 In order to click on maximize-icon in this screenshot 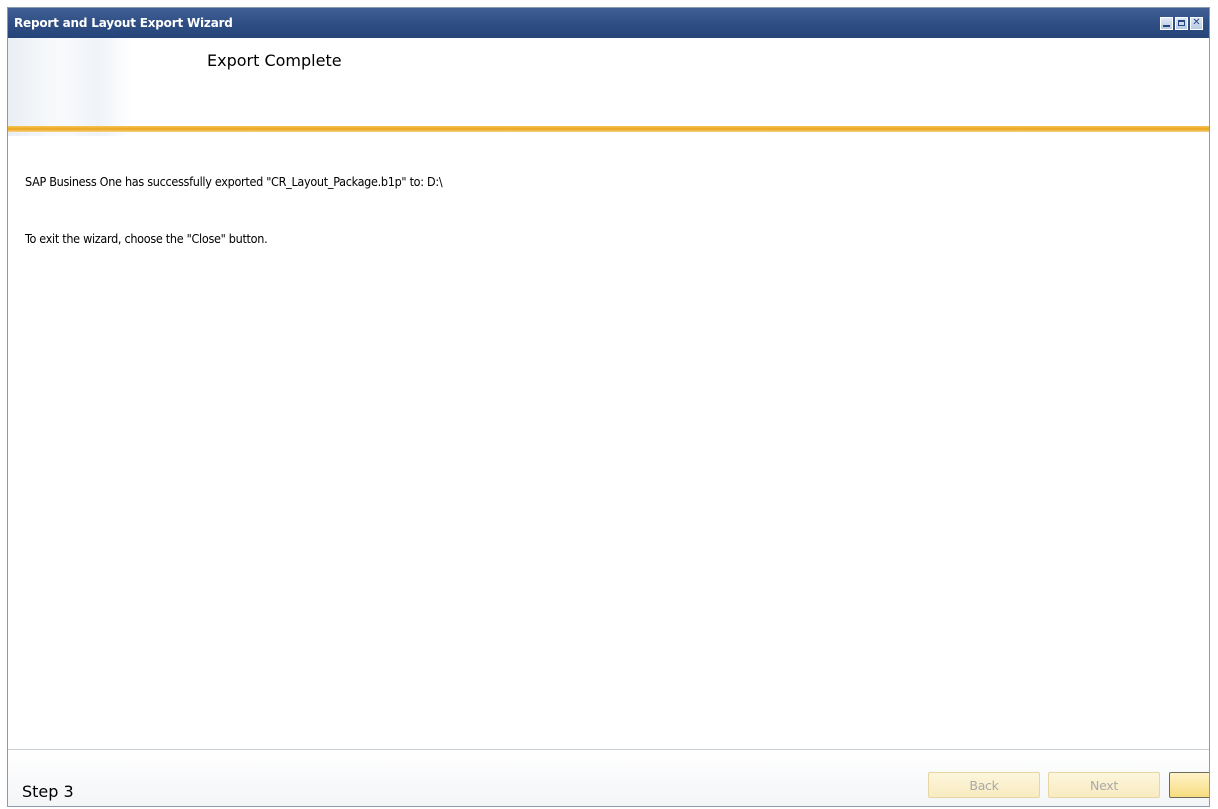, I will do `click(1181, 23)`.